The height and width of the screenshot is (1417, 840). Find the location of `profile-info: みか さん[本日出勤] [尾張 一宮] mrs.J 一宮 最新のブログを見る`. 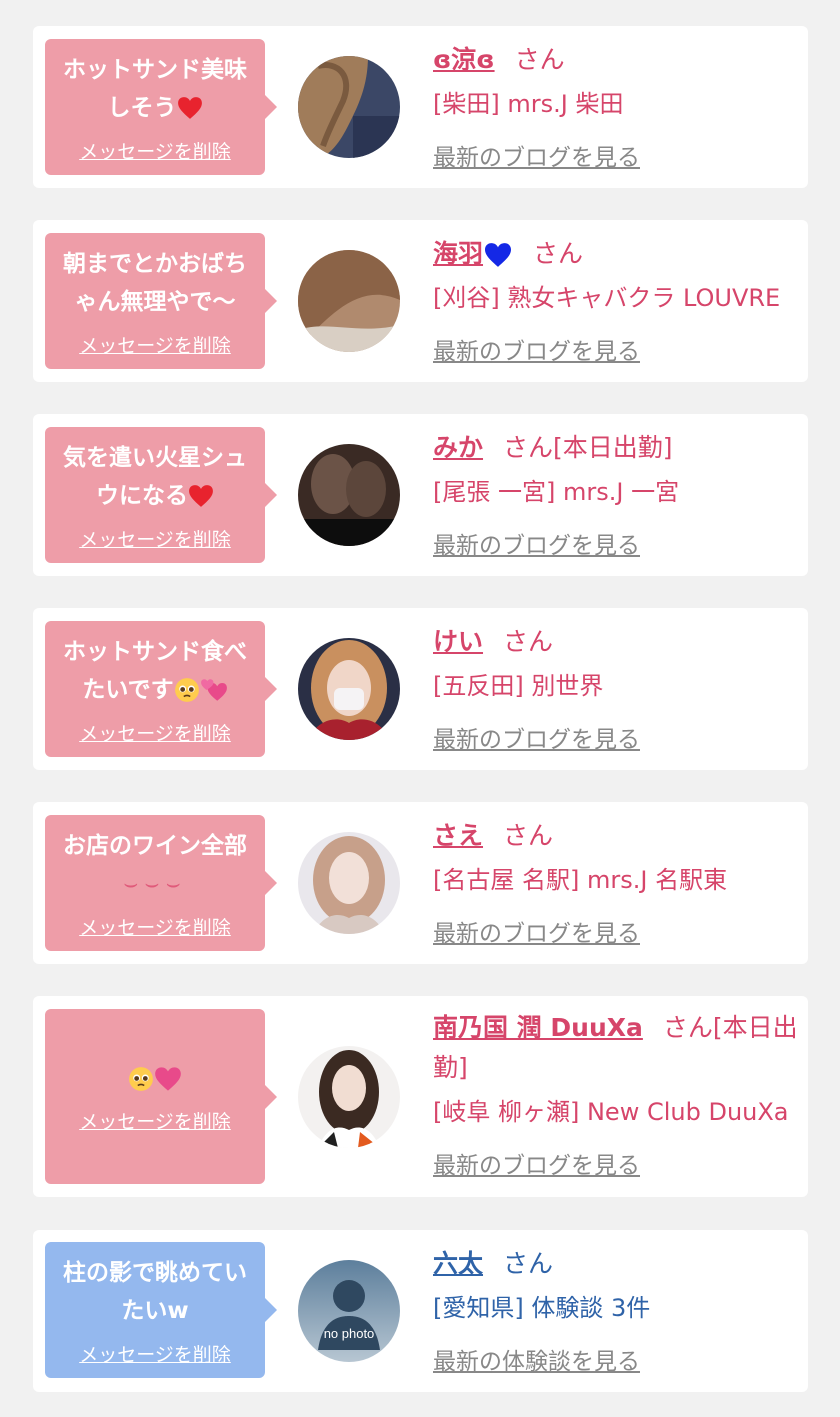

profile-info: みか さん[本日出勤] [尾張 一宮] mrs.J 一宮 最新のブログを見る is located at coordinates (615, 494).